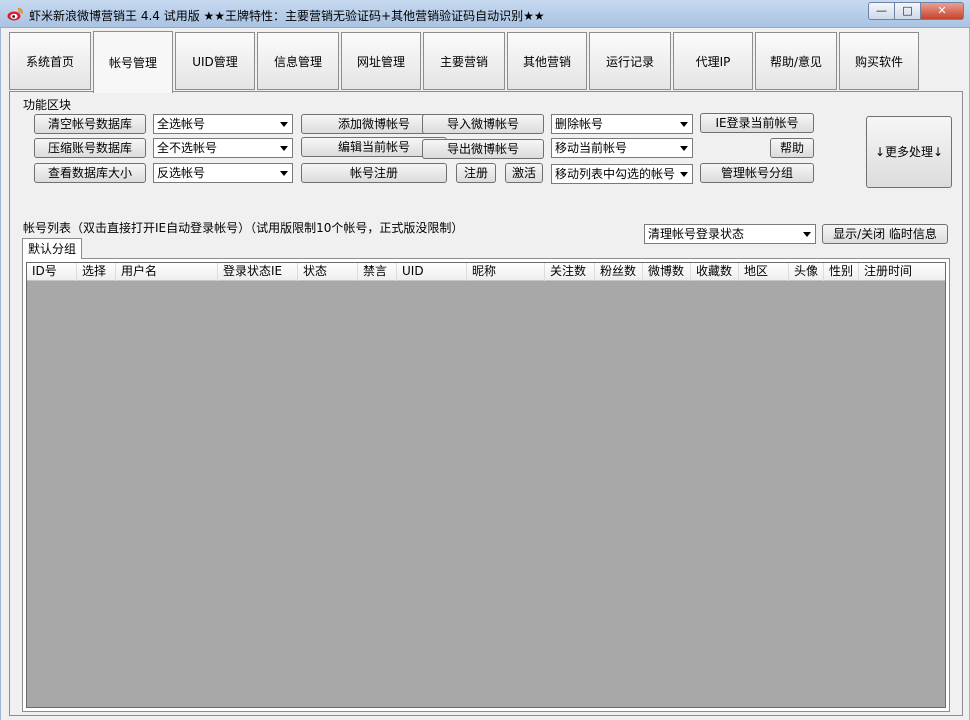 This screenshot has height=720, width=970. What do you see at coordinates (942, 11) in the screenshot?
I see `close-button: ✕` at bounding box center [942, 11].